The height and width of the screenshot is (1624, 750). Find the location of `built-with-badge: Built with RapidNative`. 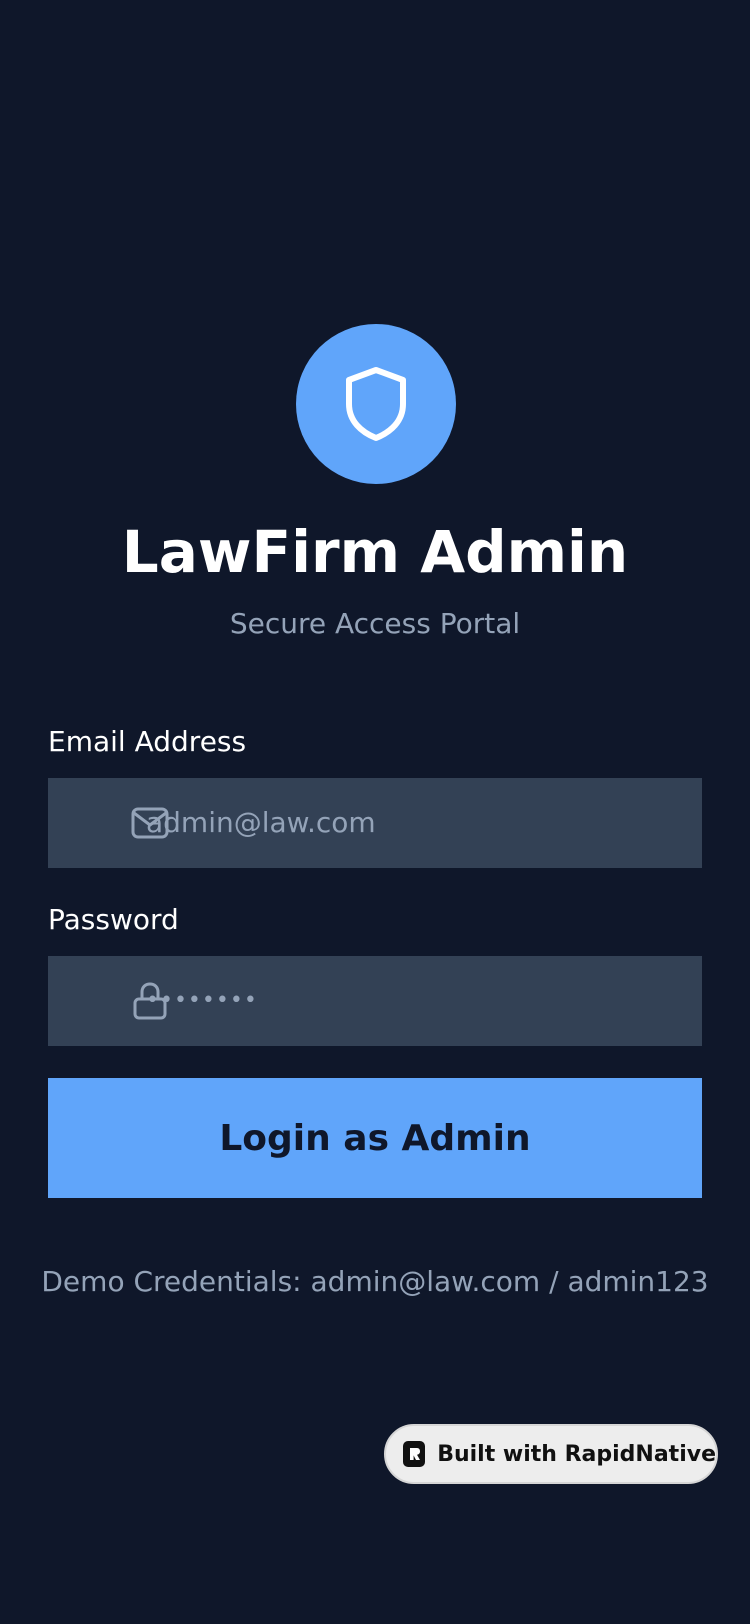

built-with-badge: Built with RapidNative is located at coordinates (551, 1454).